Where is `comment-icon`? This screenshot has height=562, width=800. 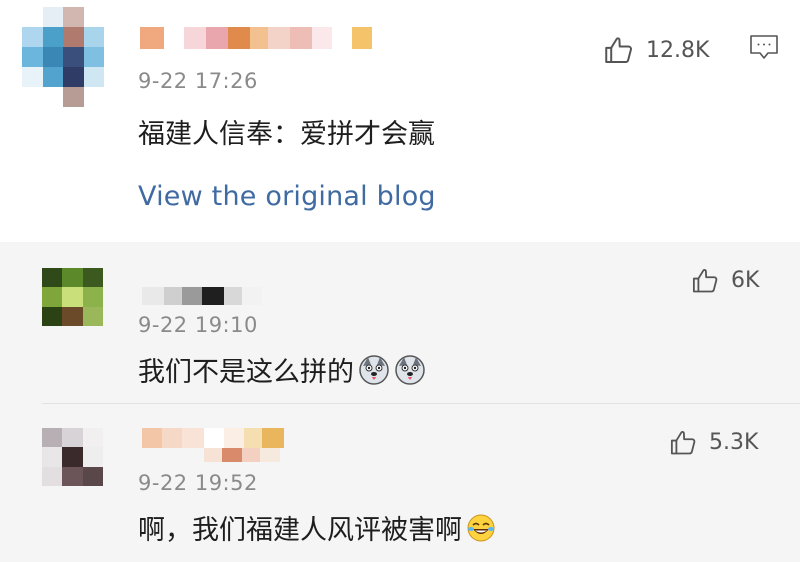
comment-icon is located at coordinates (764, 48).